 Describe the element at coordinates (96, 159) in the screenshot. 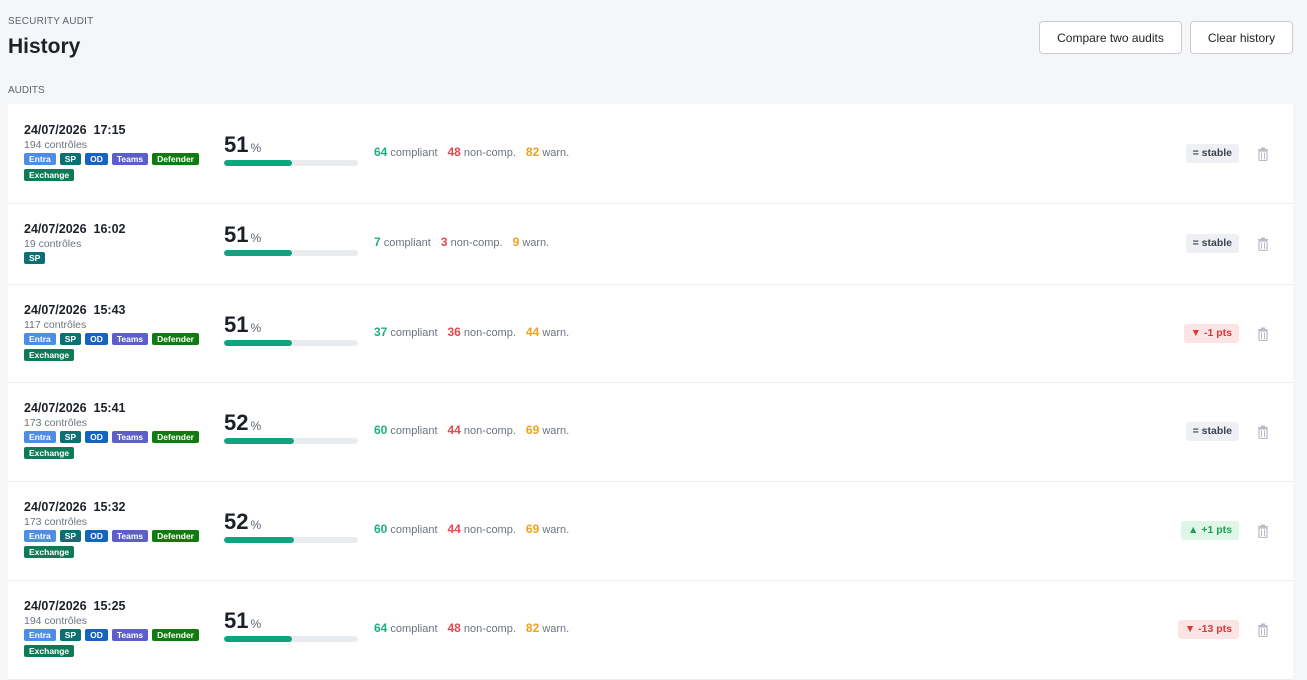

I see `tag-od: OD` at that location.